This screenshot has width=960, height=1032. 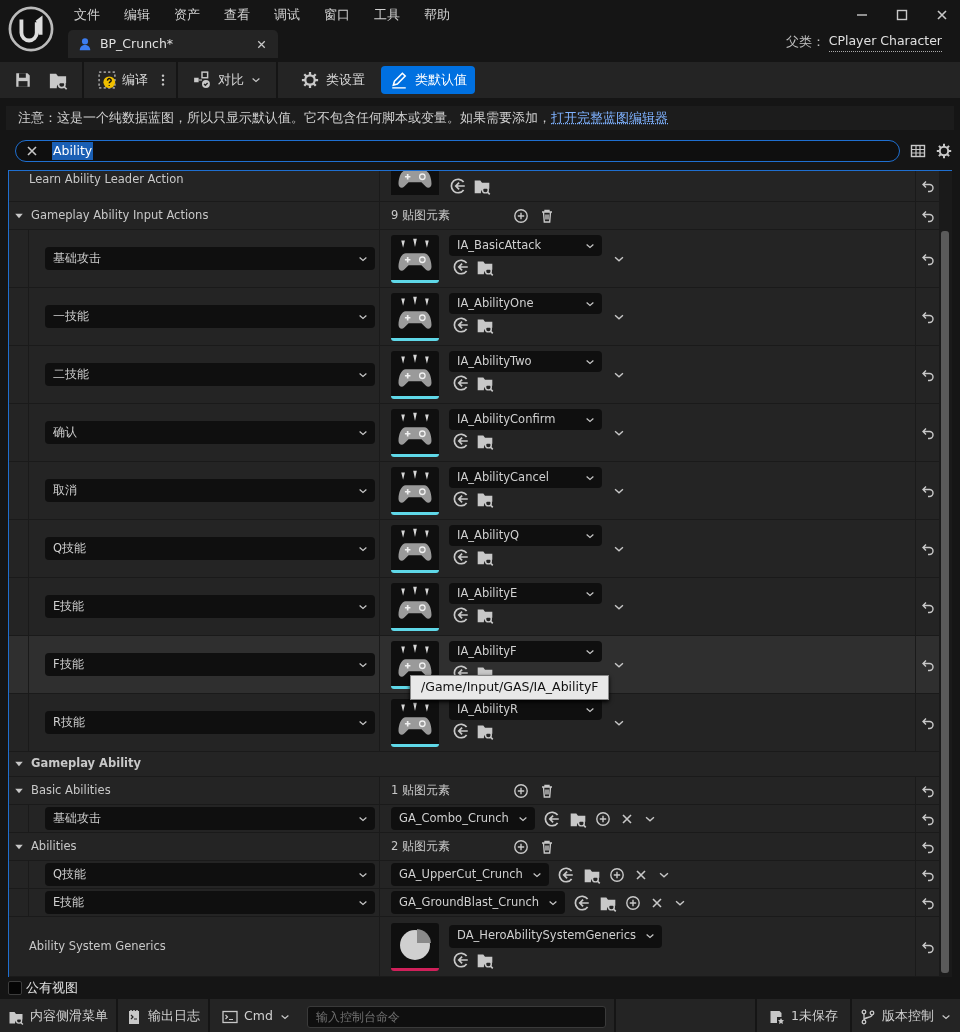 I want to click on asset-dropdown: IA_AbilityQ, so click(x=525, y=535).